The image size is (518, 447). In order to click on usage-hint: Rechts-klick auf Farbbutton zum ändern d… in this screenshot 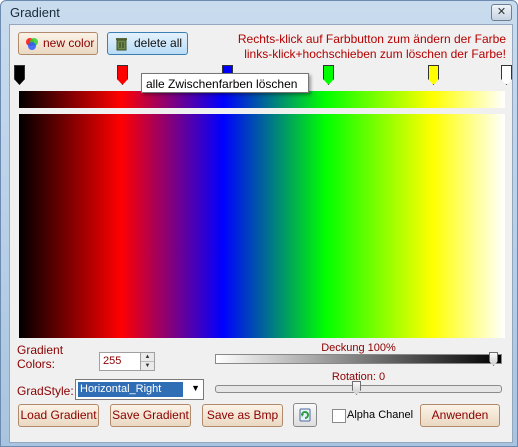, I will do `click(364, 47)`.